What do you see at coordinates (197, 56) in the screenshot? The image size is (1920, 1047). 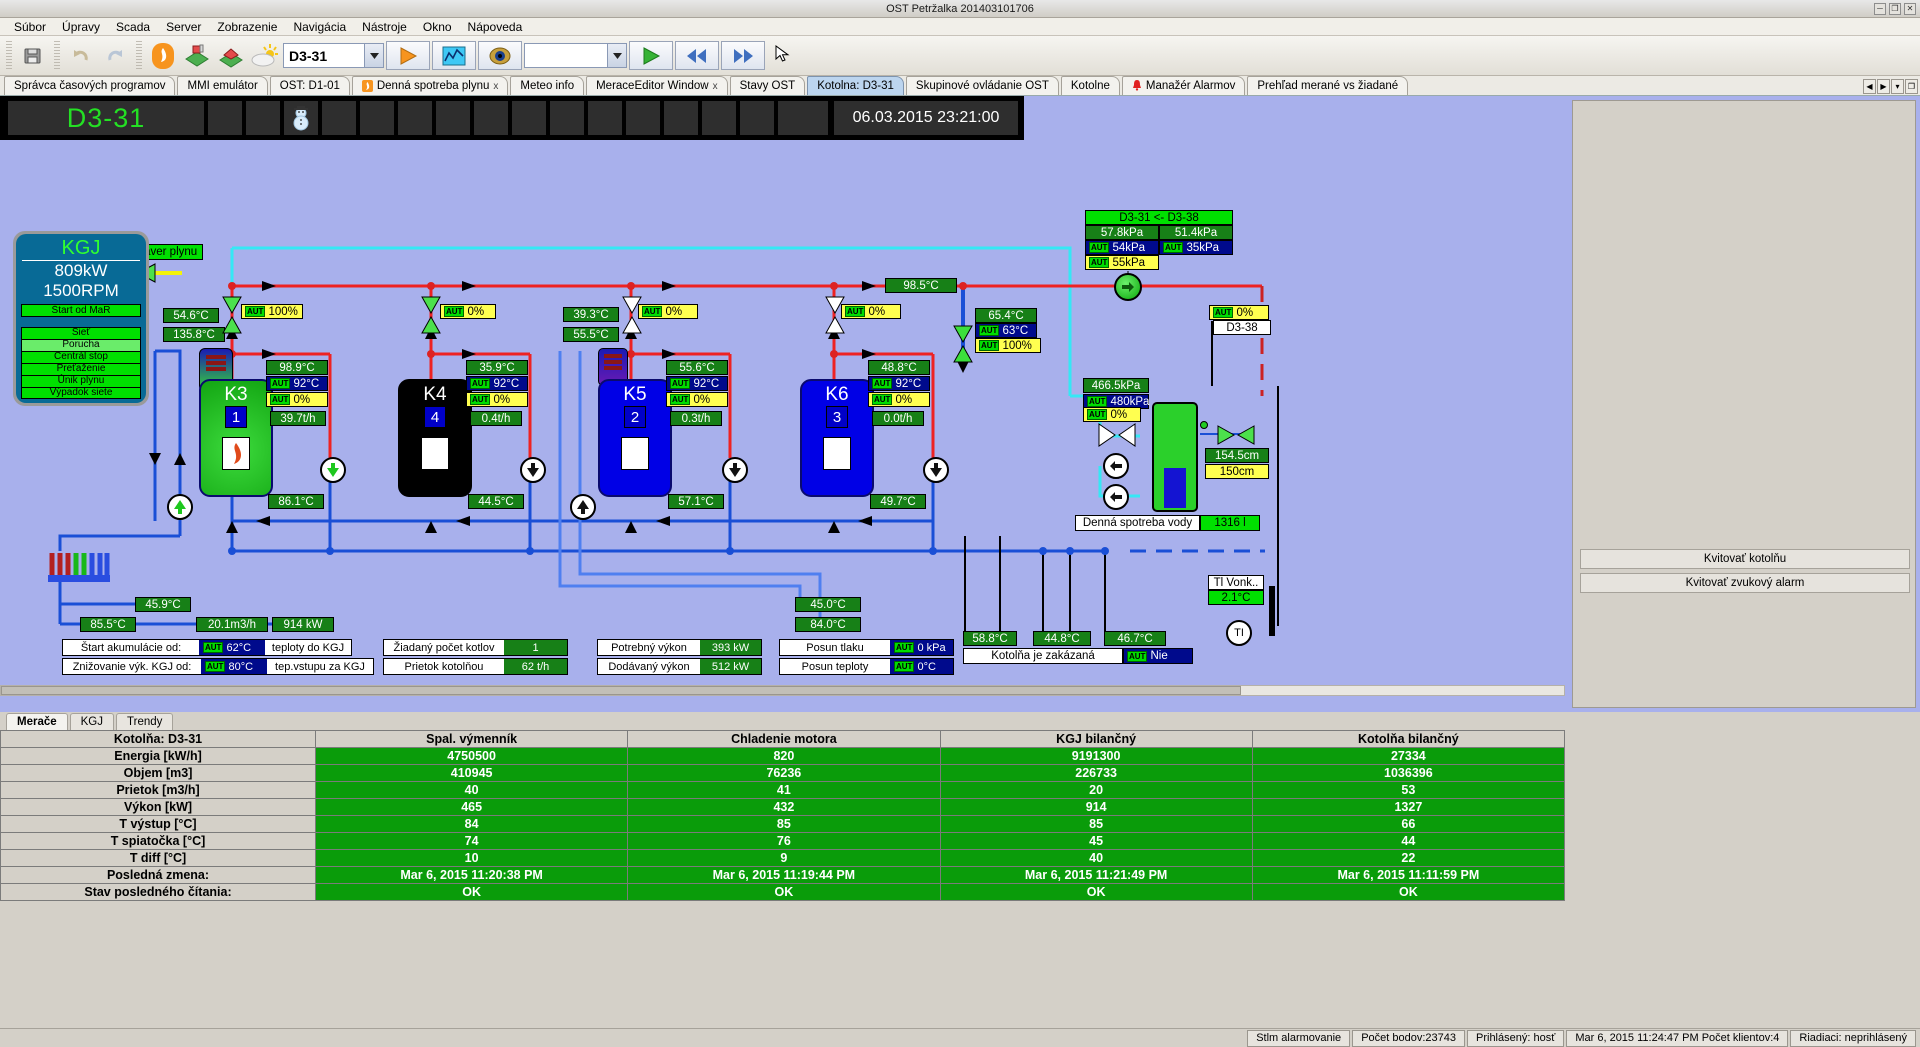 I see `boiler-house-icon` at bounding box center [197, 56].